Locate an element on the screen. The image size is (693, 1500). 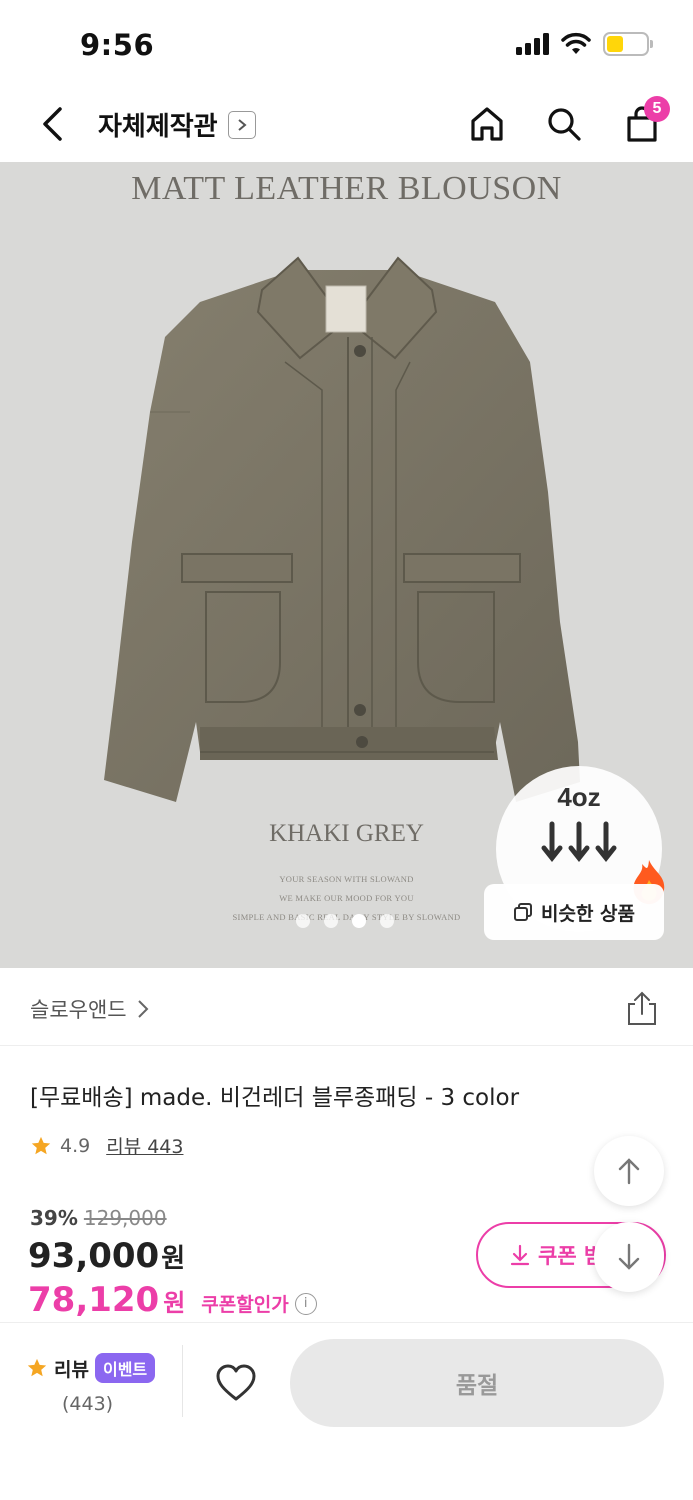
scroll-down-button is located at coordinates (629, 1257).